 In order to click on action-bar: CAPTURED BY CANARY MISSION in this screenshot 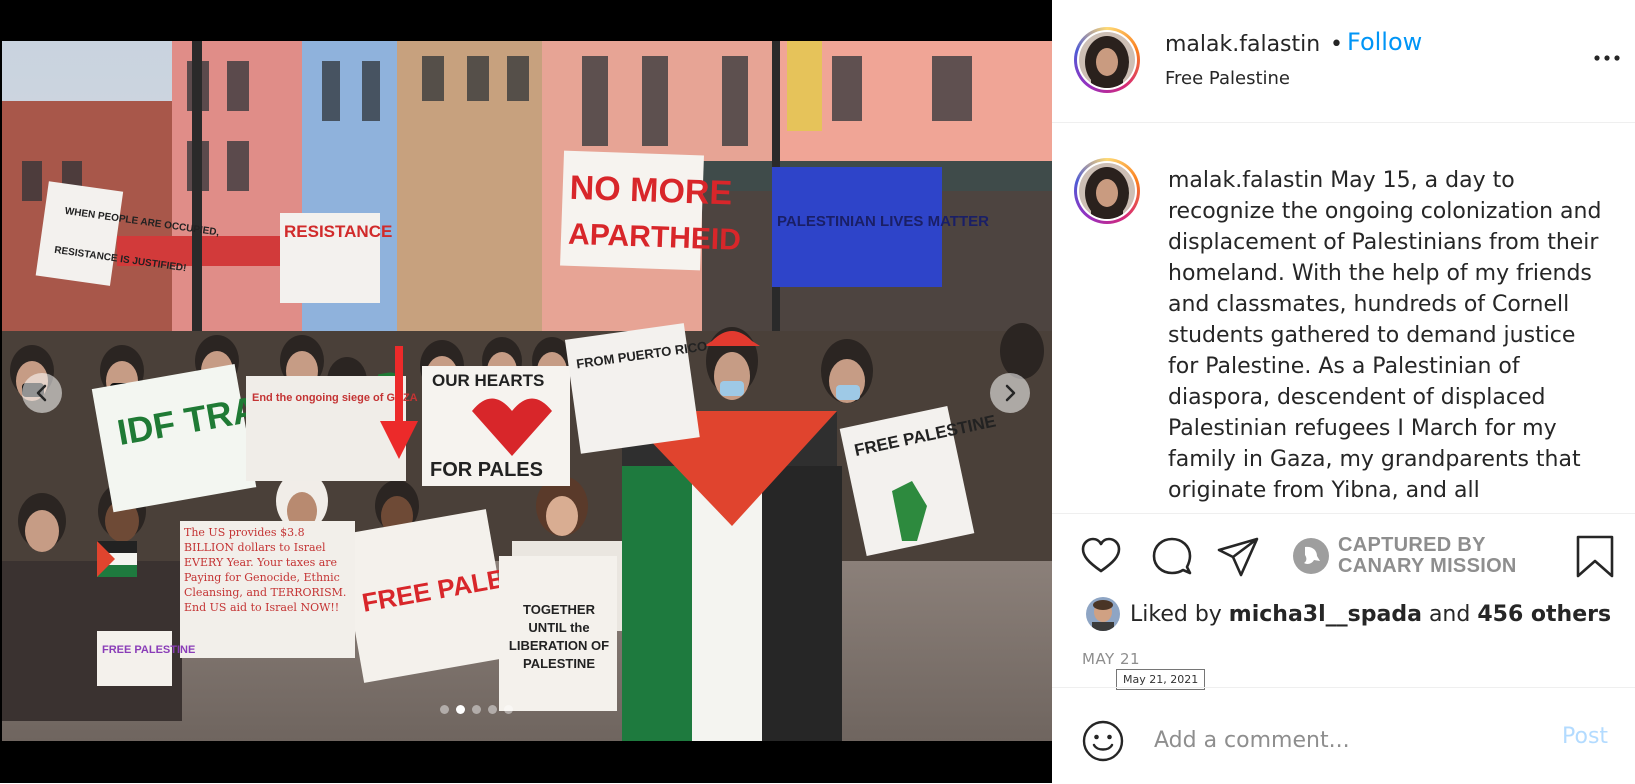, I will do `click(1343, 555)`.